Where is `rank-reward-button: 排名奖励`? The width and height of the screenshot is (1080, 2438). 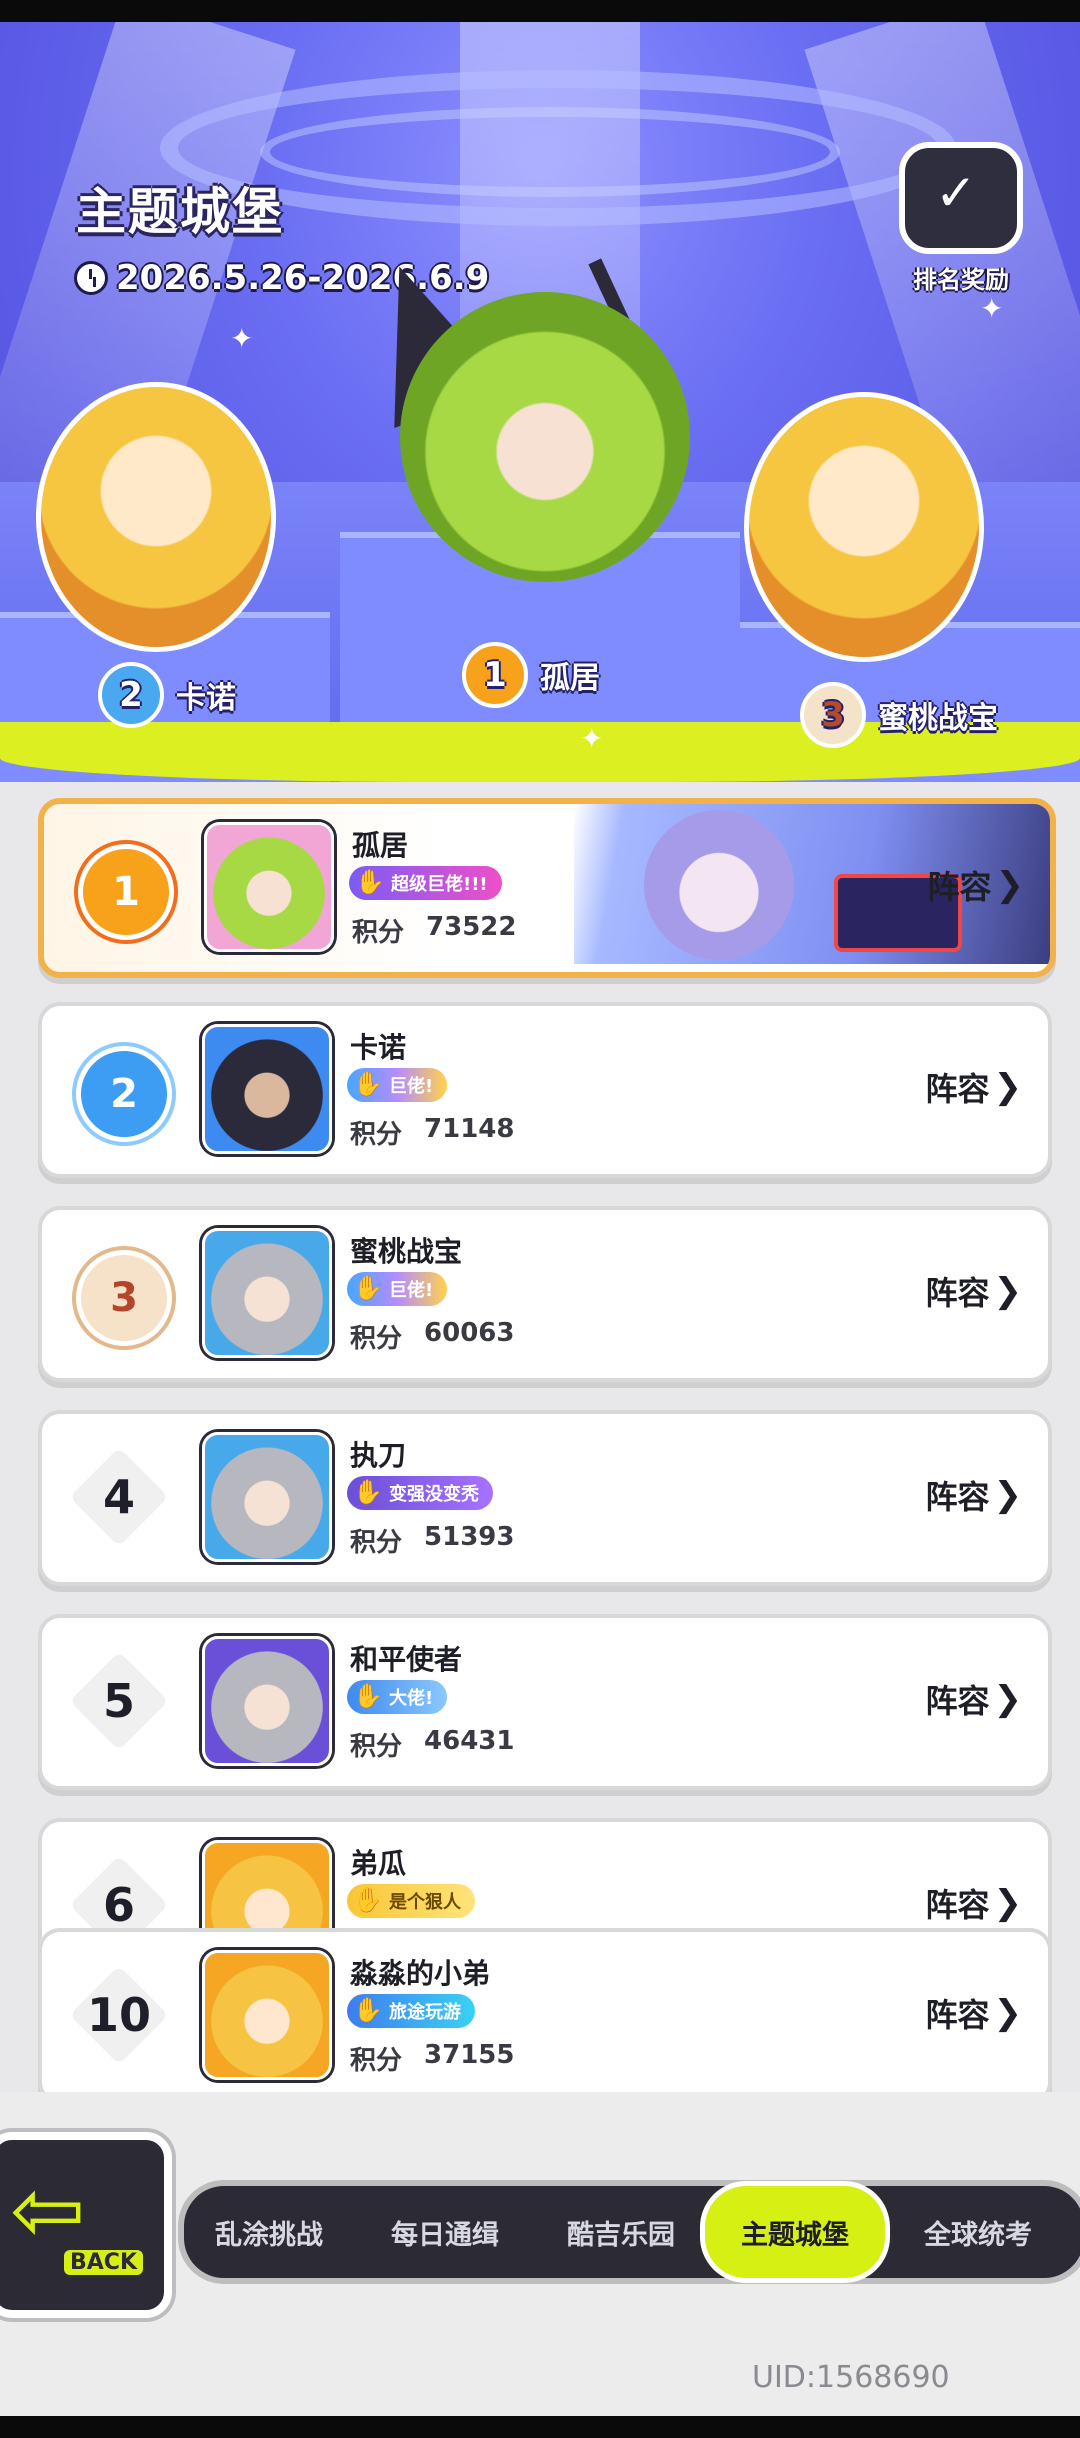
rank-reward-button: 排名奖励 is located at coordinates (961, 218).